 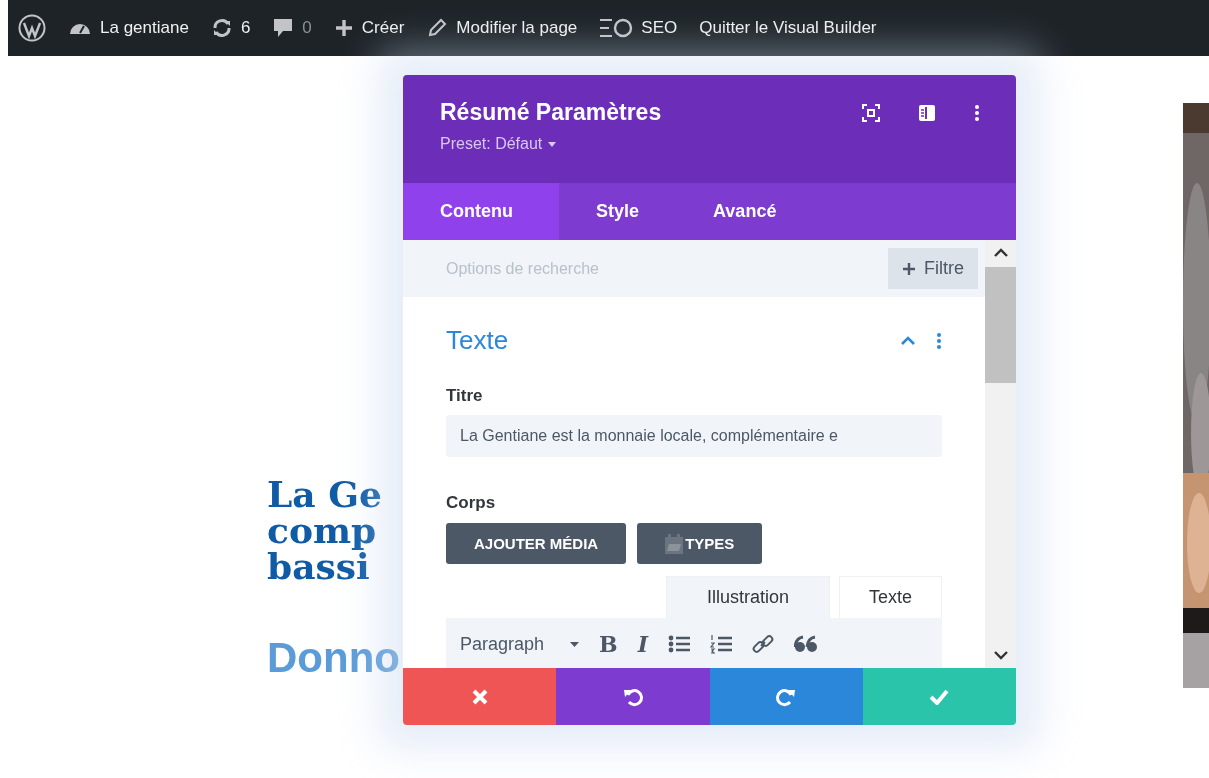 What do you see at coordinates (788, 28) in the screenshot?
I see `admin-bar-link: Quitter le Visual Builder` at bounding box center [788, 28].